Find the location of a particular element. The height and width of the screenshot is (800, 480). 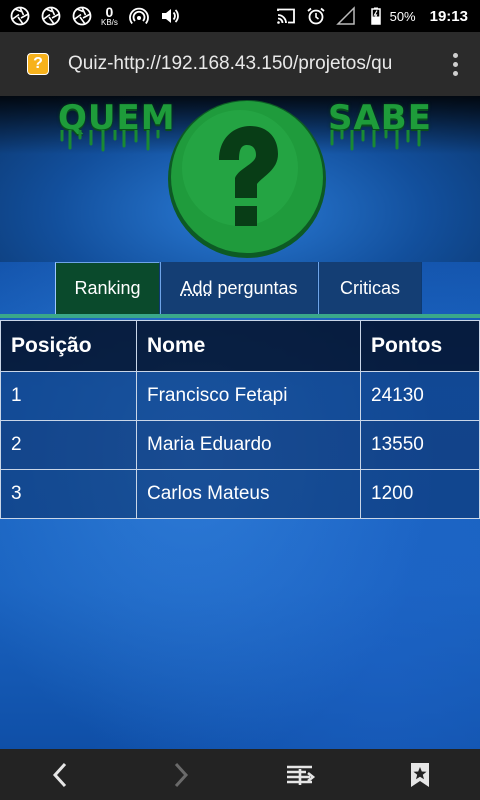

slime-drips-left is located at coordinates (110, 141).